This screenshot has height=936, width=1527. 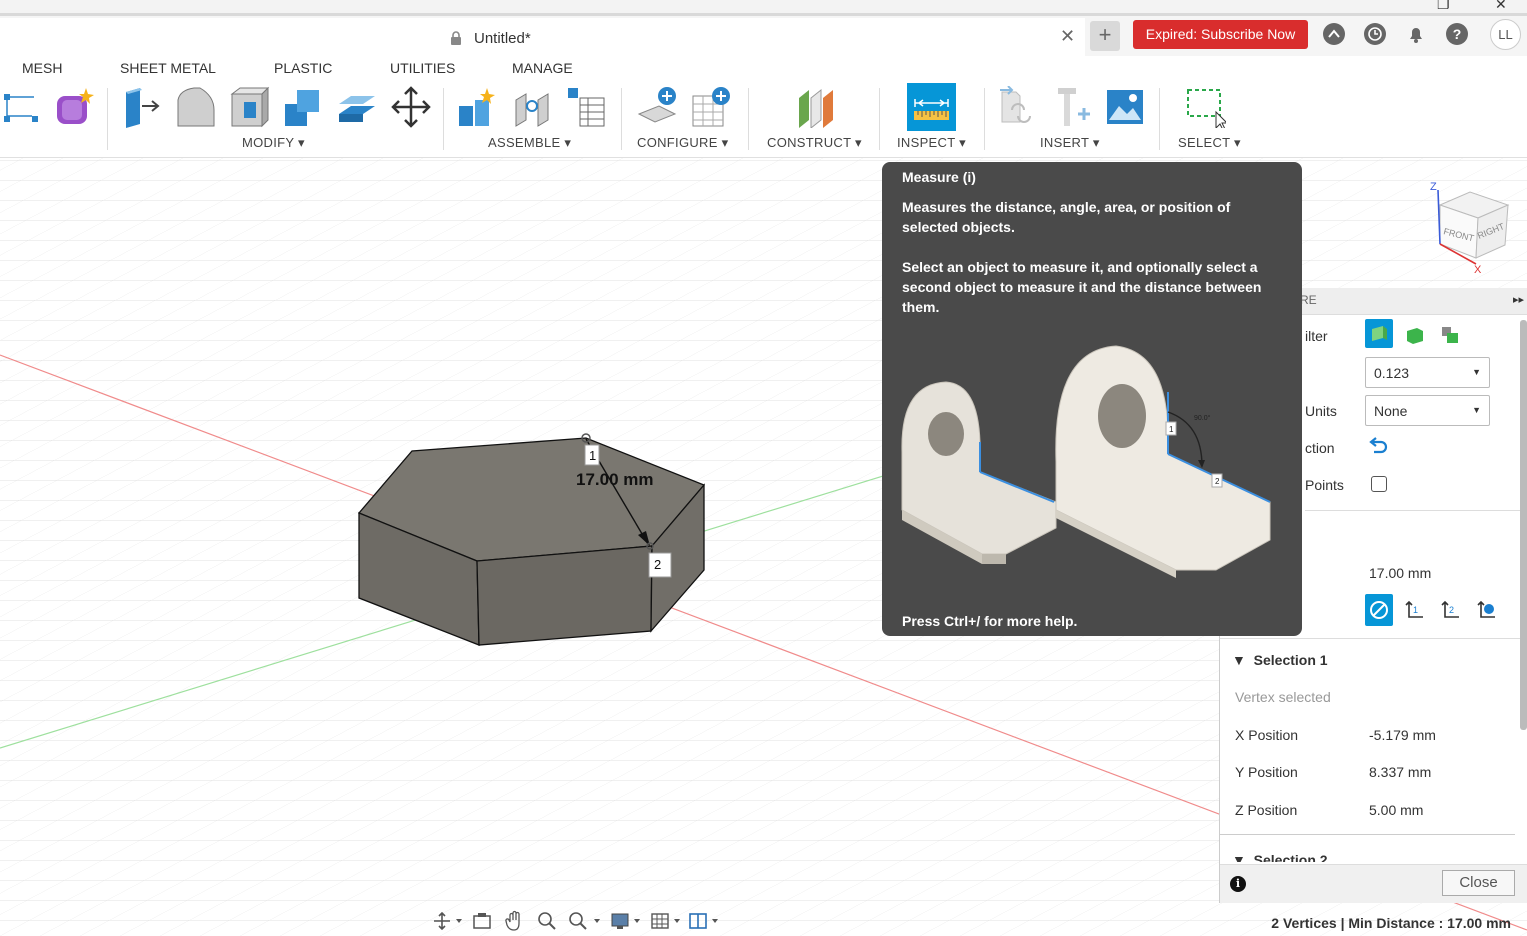 What do you see at coordinates (1505, 34) in the screenshot?
I see `user-avatar: LL` at bounding box center [1505, 34].